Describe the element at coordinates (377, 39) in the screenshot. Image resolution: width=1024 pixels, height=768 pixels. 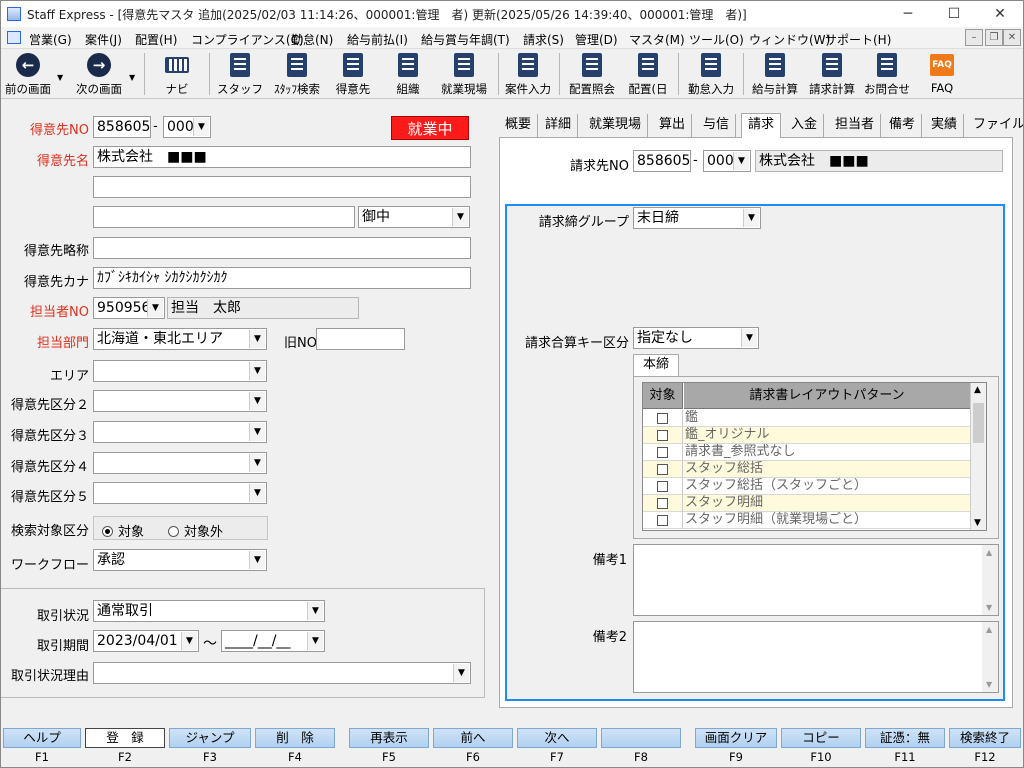
I see `menu-prepay: 給与前払(I)` at that location.